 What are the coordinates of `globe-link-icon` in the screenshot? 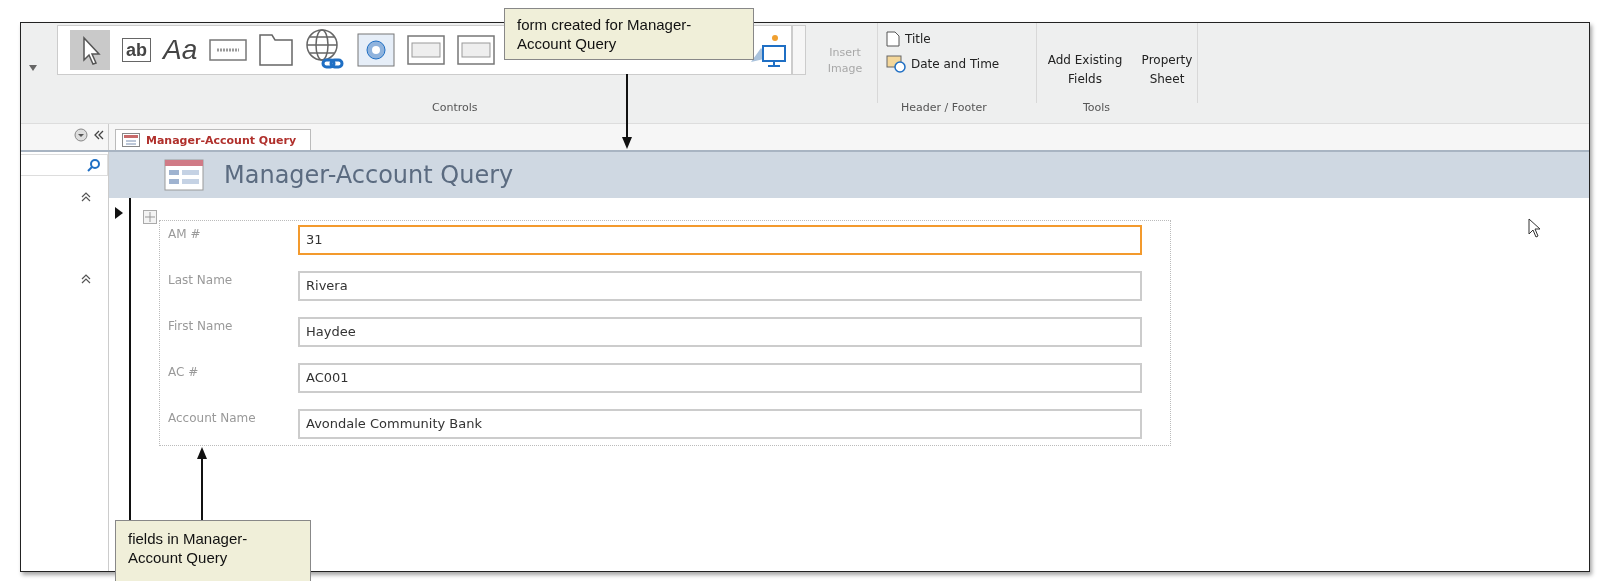 It's located at (325, 50).